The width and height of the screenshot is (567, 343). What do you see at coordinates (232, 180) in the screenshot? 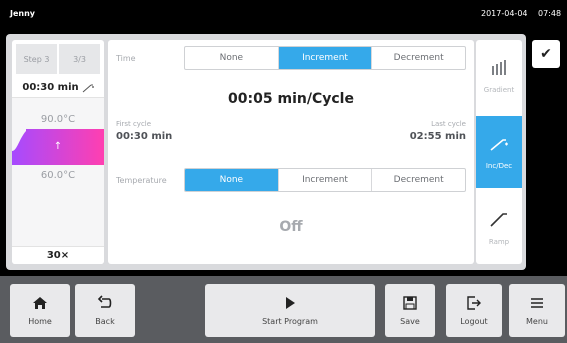
I see `temp-option-none: None` at bounding box center [232, 180].